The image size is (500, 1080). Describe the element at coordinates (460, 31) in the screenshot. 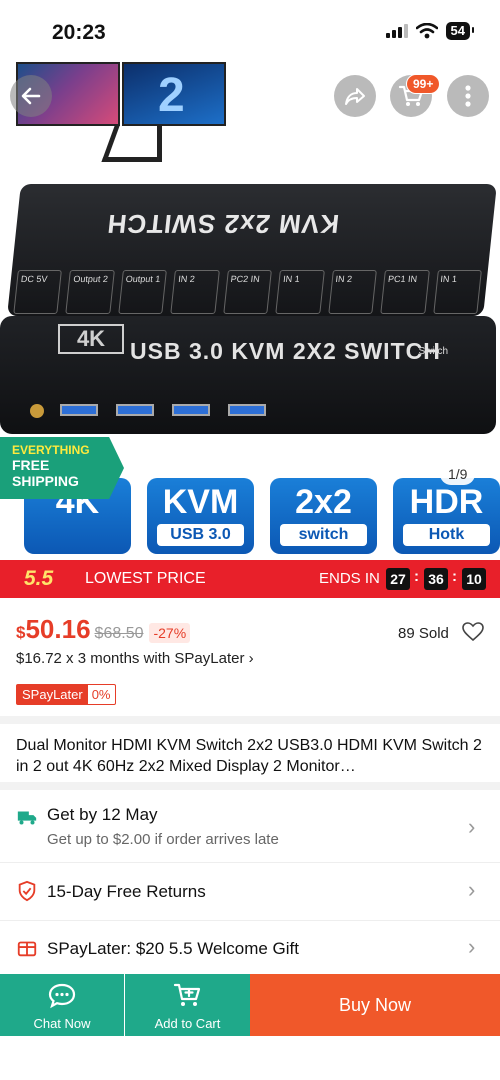

I see `battery-indicator: 54` at that location.